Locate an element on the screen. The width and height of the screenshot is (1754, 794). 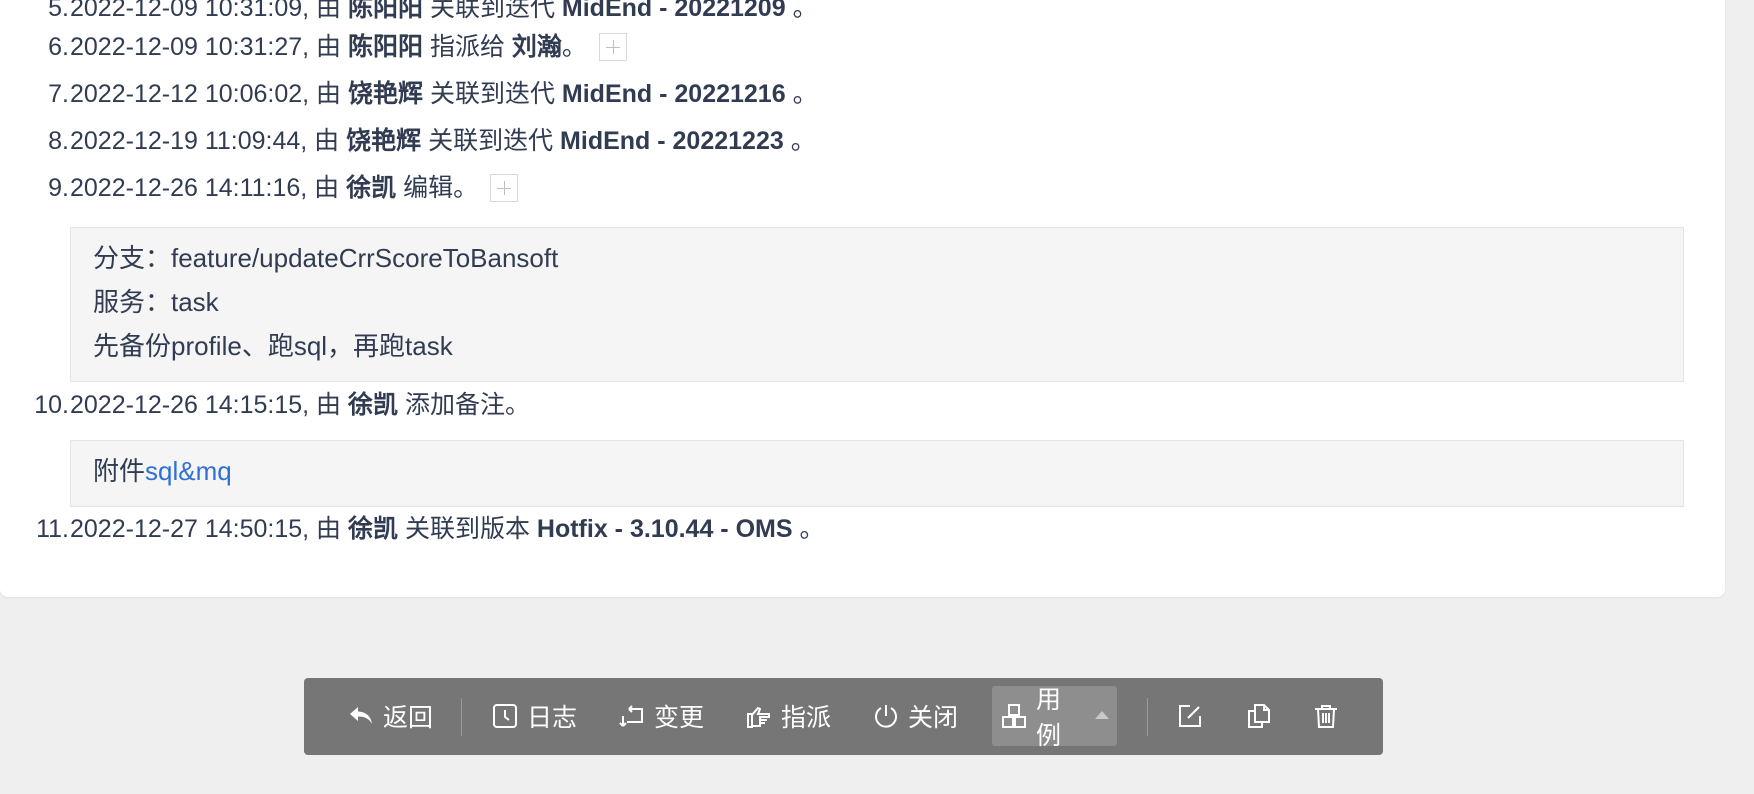
history-item-number: 7. is located at coordinates (58, 94).